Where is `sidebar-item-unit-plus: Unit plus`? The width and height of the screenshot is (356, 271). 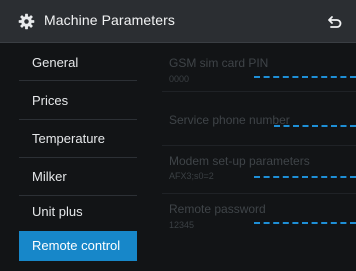 sidebar-item-unit-plus: Unit plus is located at coordinates (78, 212).